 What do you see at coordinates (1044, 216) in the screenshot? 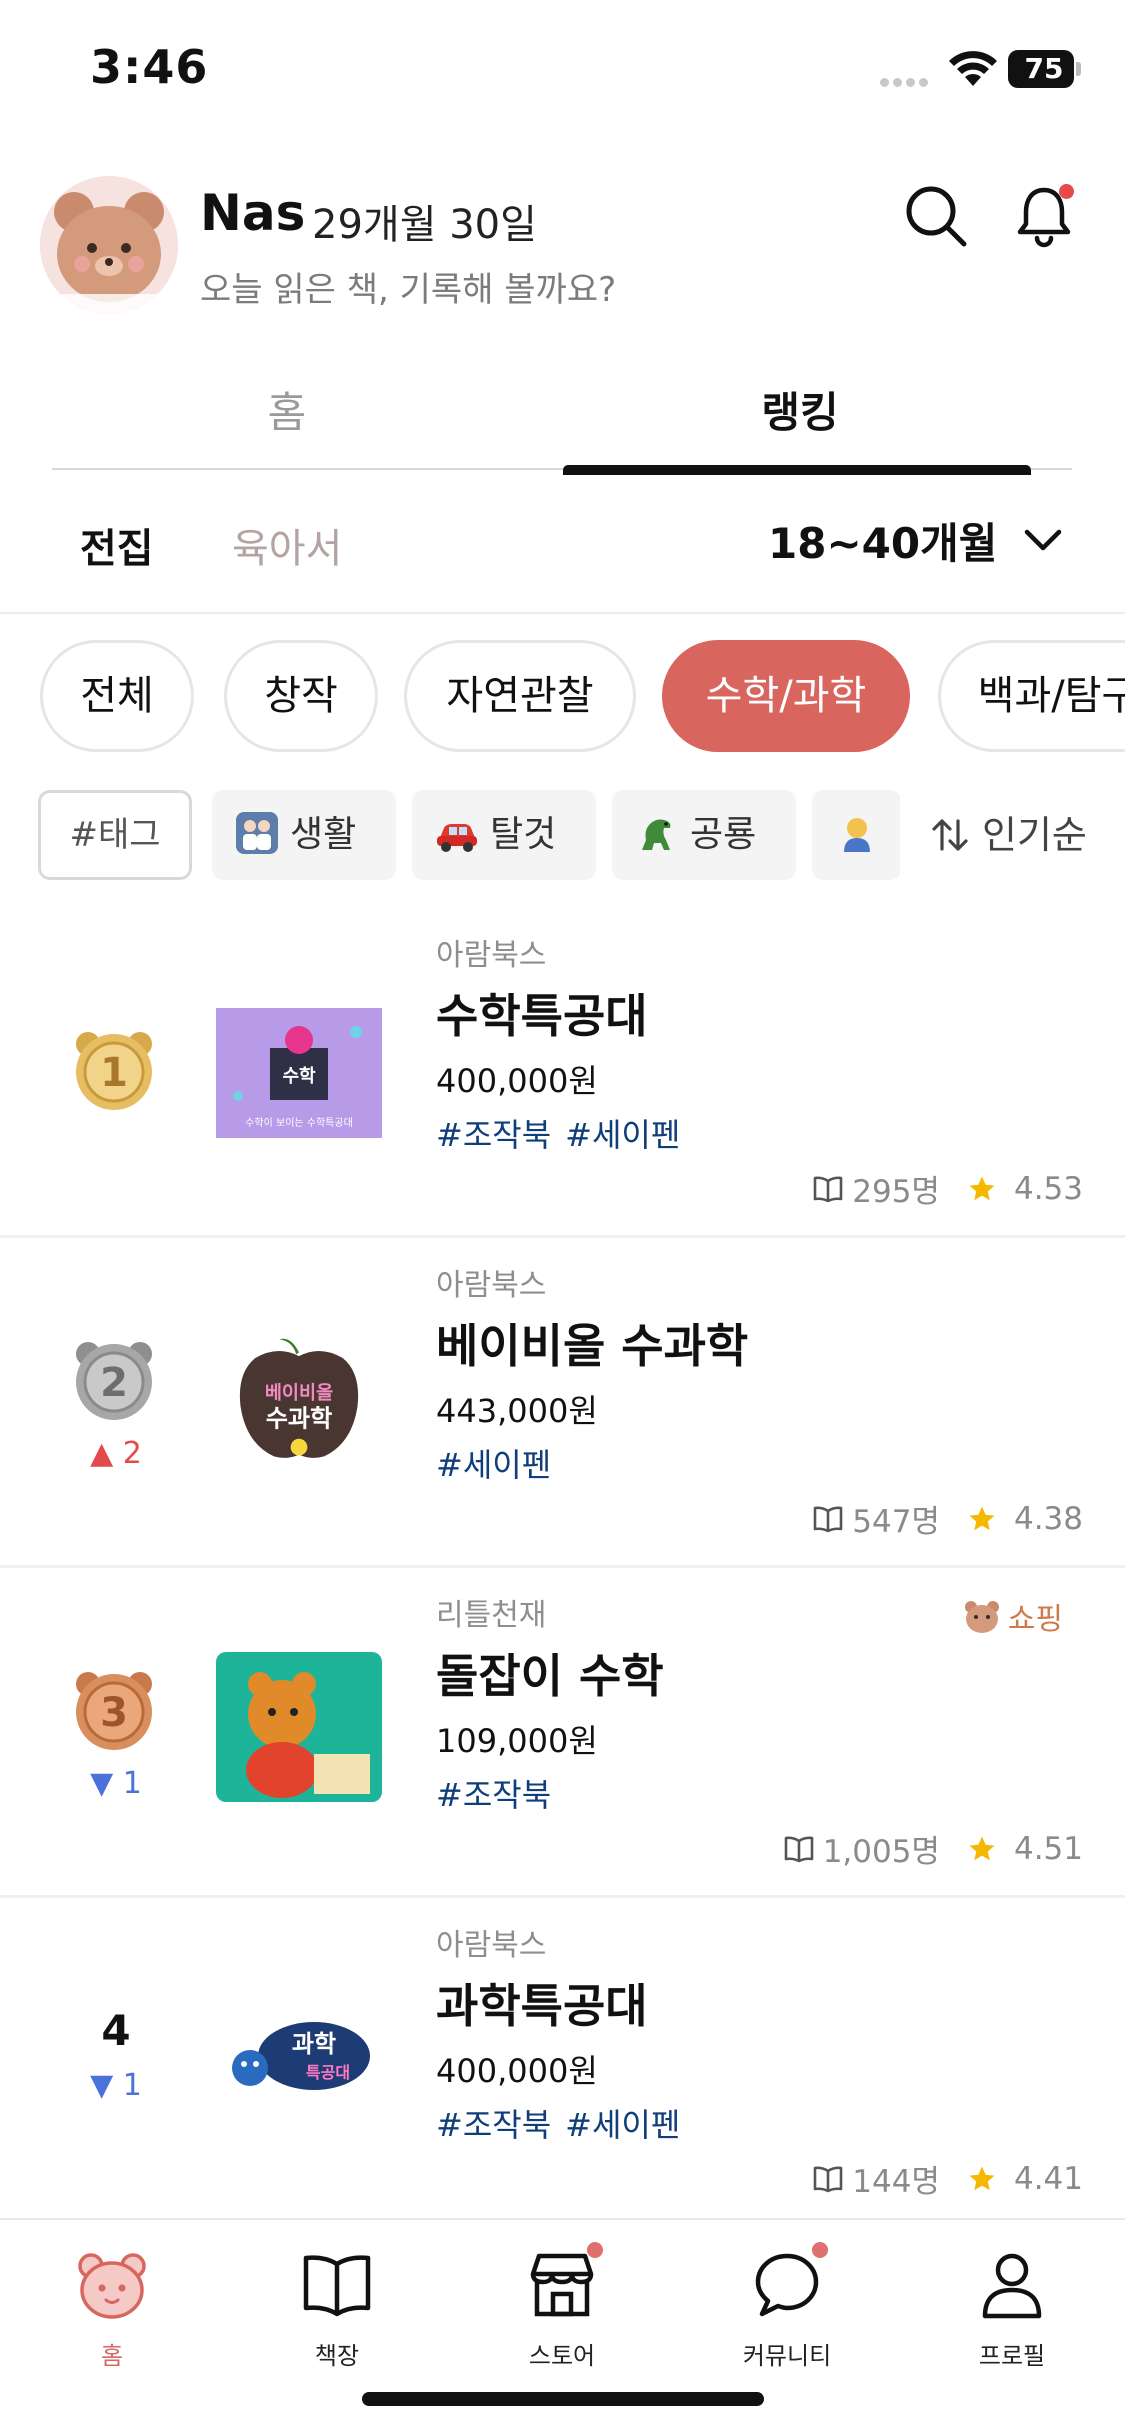
I see `bell-button` at bounding box center [1044, 216].